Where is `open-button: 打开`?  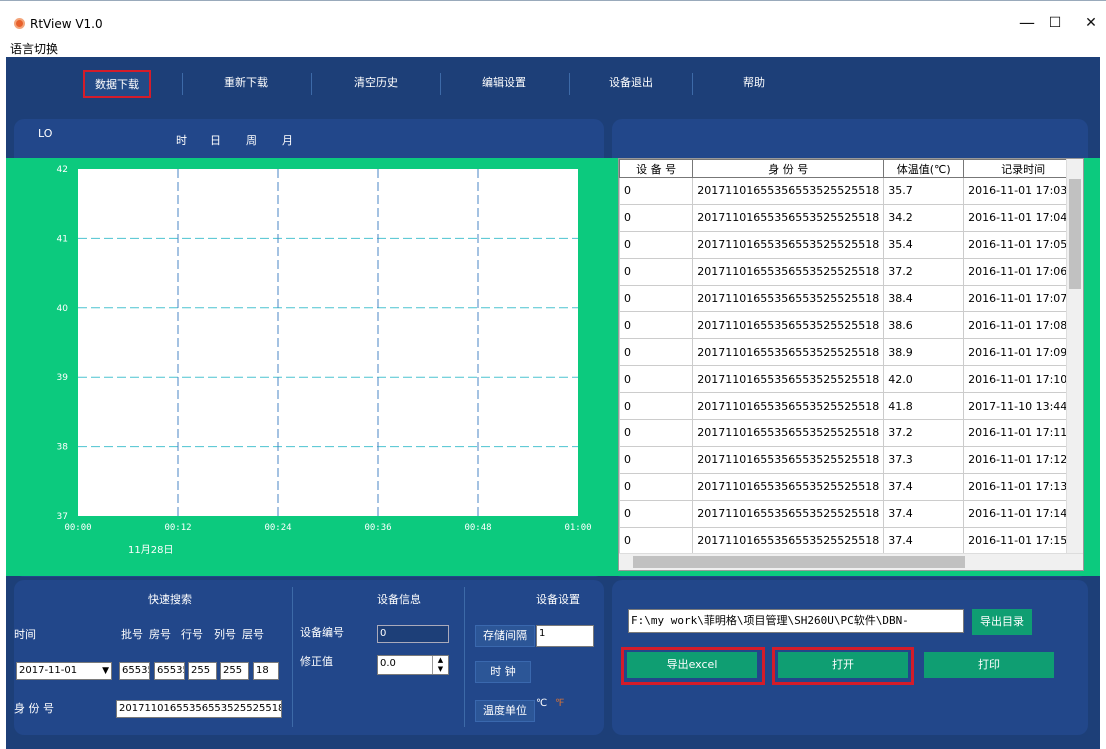
open-button: 打开 is located at coordinates (843, 665).